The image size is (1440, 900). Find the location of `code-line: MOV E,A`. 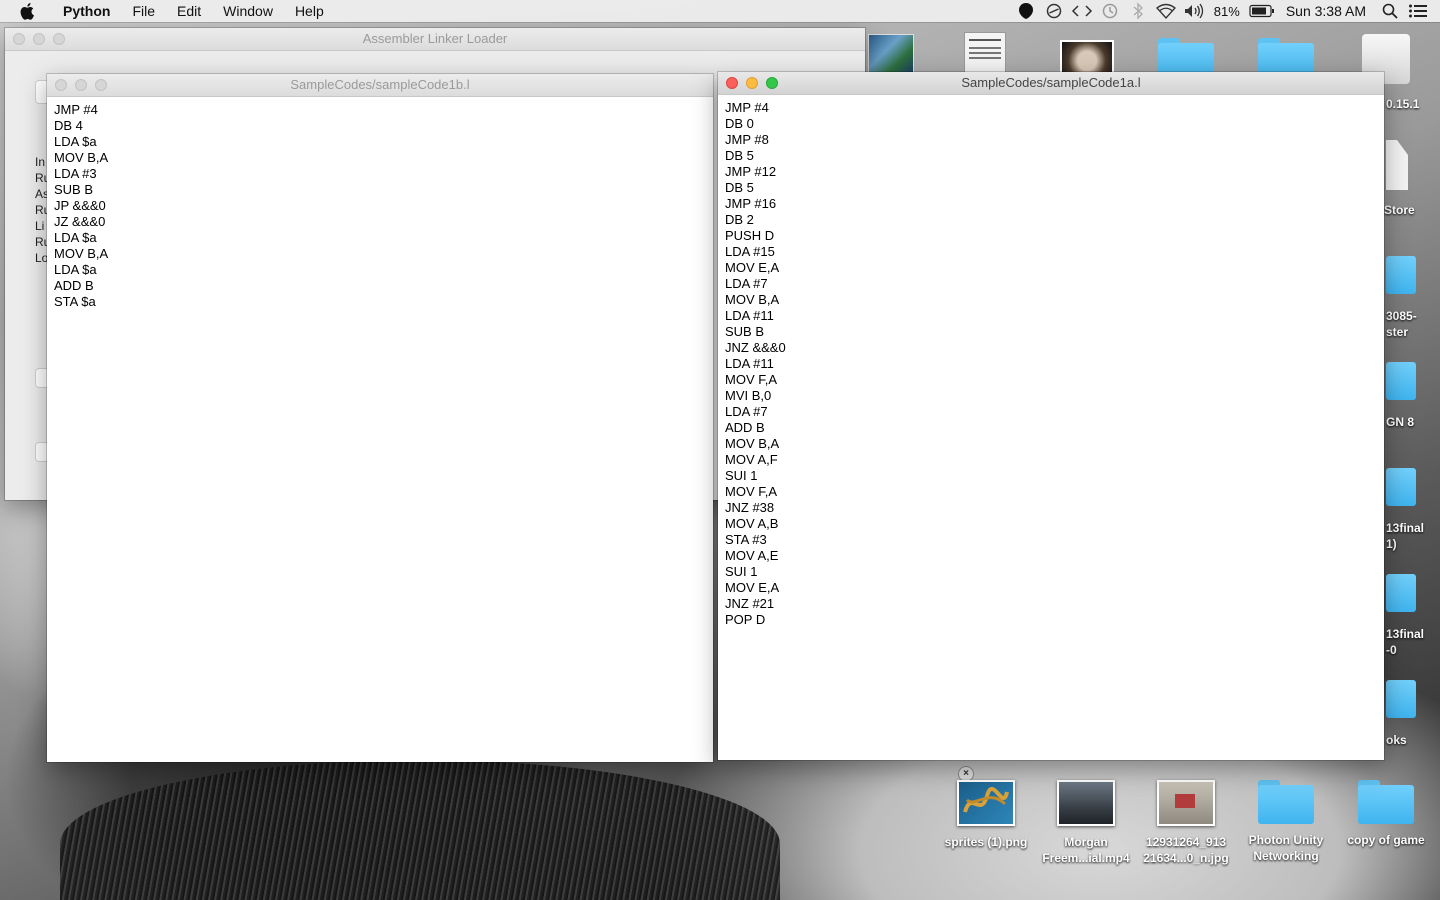

code-line: MOV E,A is located at coordinates (752, 587).